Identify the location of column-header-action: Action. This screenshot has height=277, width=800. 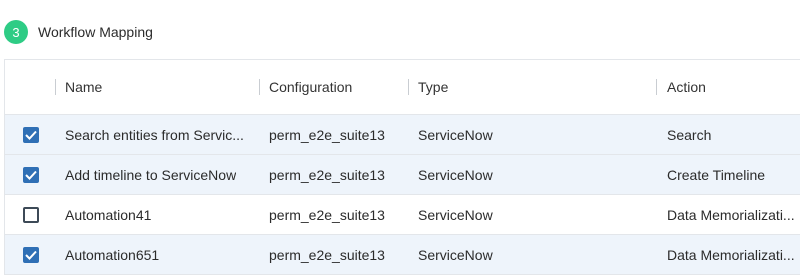
(733, 87).